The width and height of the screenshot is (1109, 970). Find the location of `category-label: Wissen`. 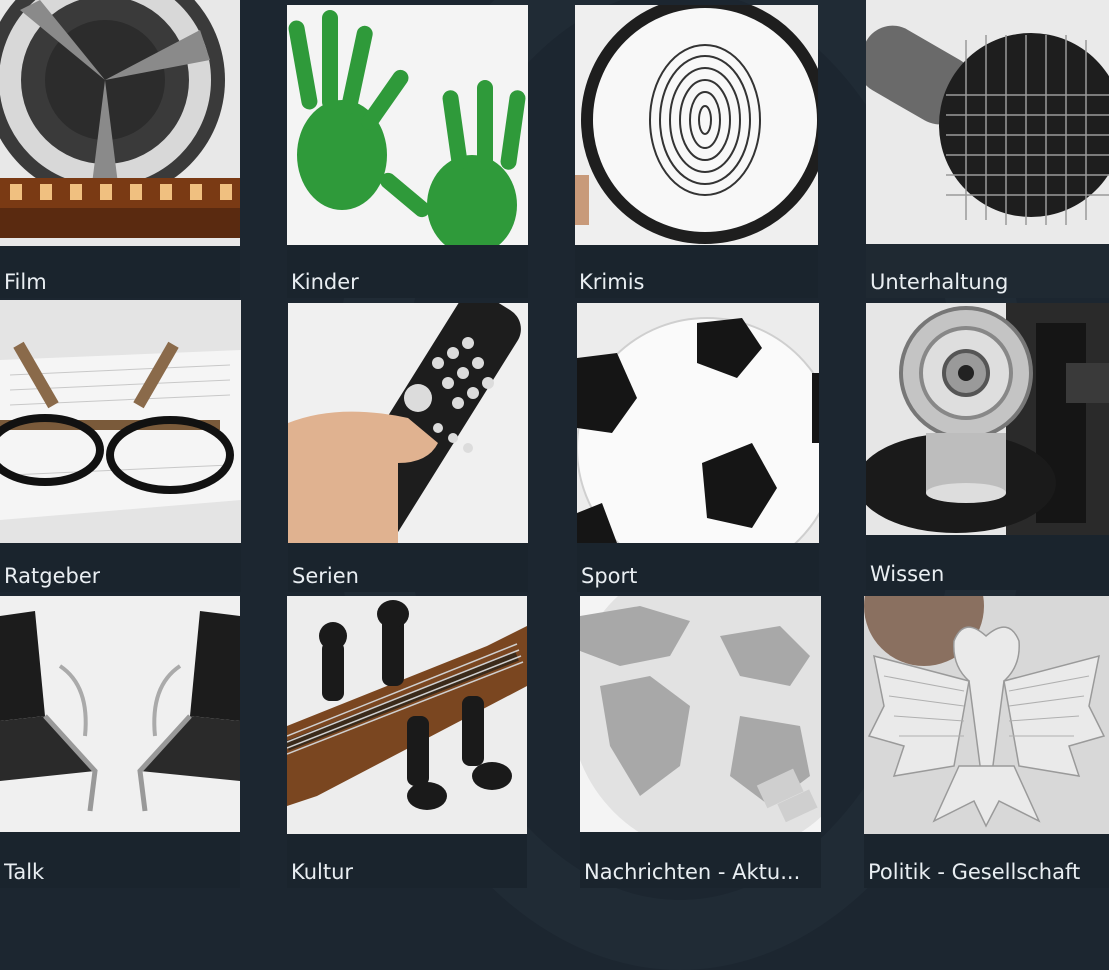

category-label: Wissen is located at coordinates (907, 574).